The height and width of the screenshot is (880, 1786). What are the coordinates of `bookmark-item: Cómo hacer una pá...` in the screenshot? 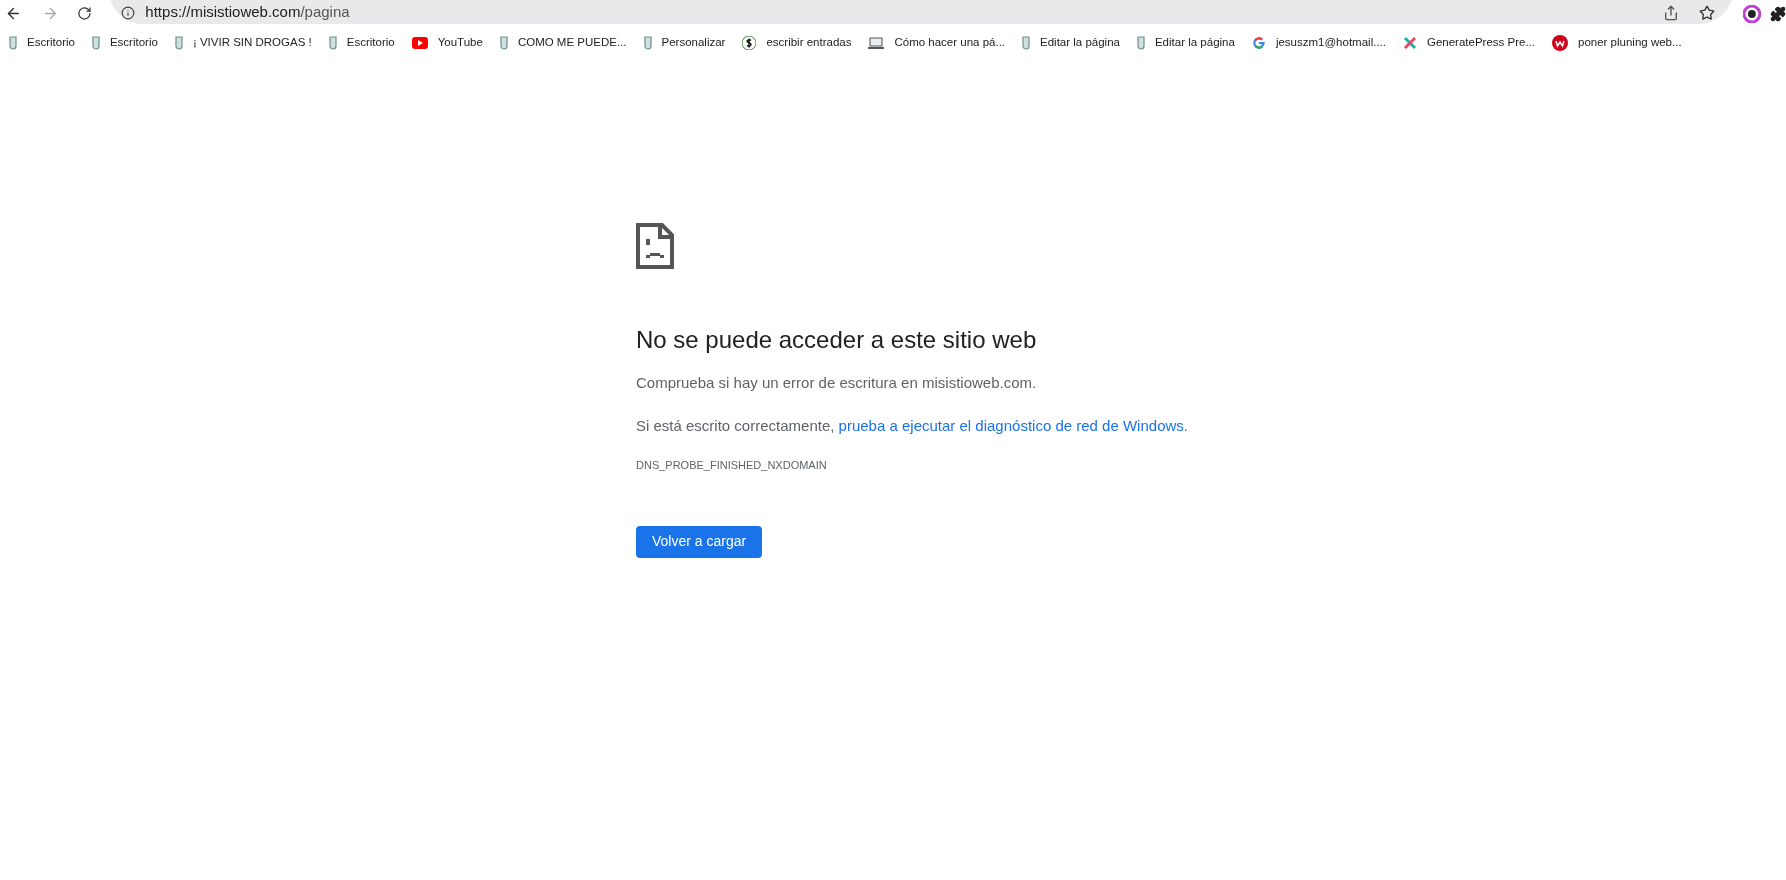 It's located at (937, 43).